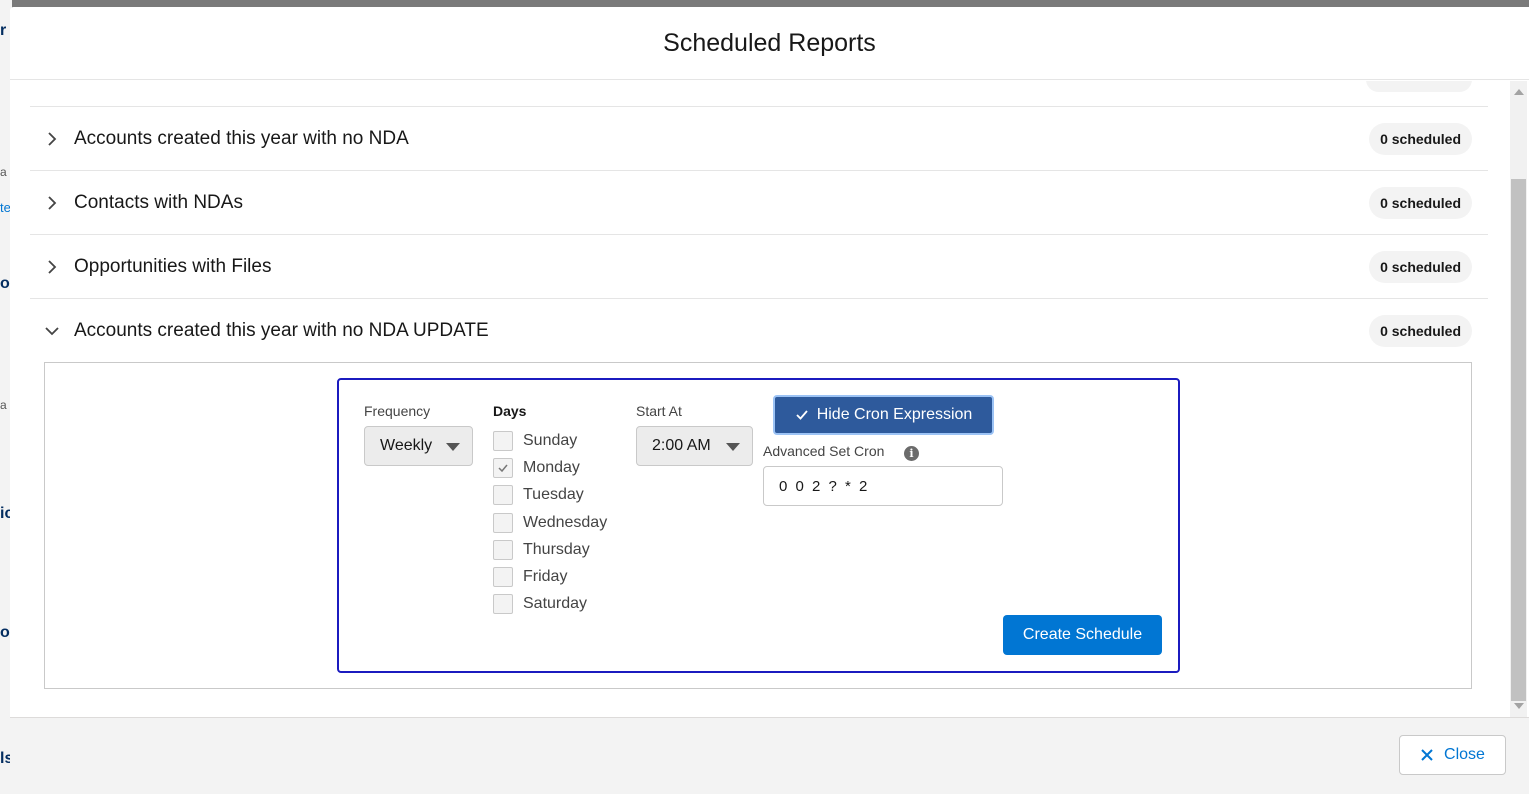 The image size is (1529, 794). Describe the element at coordinates (894, 414) in the screenshot. I see `hide-cron-label: Hide Cron Expression` at that location.